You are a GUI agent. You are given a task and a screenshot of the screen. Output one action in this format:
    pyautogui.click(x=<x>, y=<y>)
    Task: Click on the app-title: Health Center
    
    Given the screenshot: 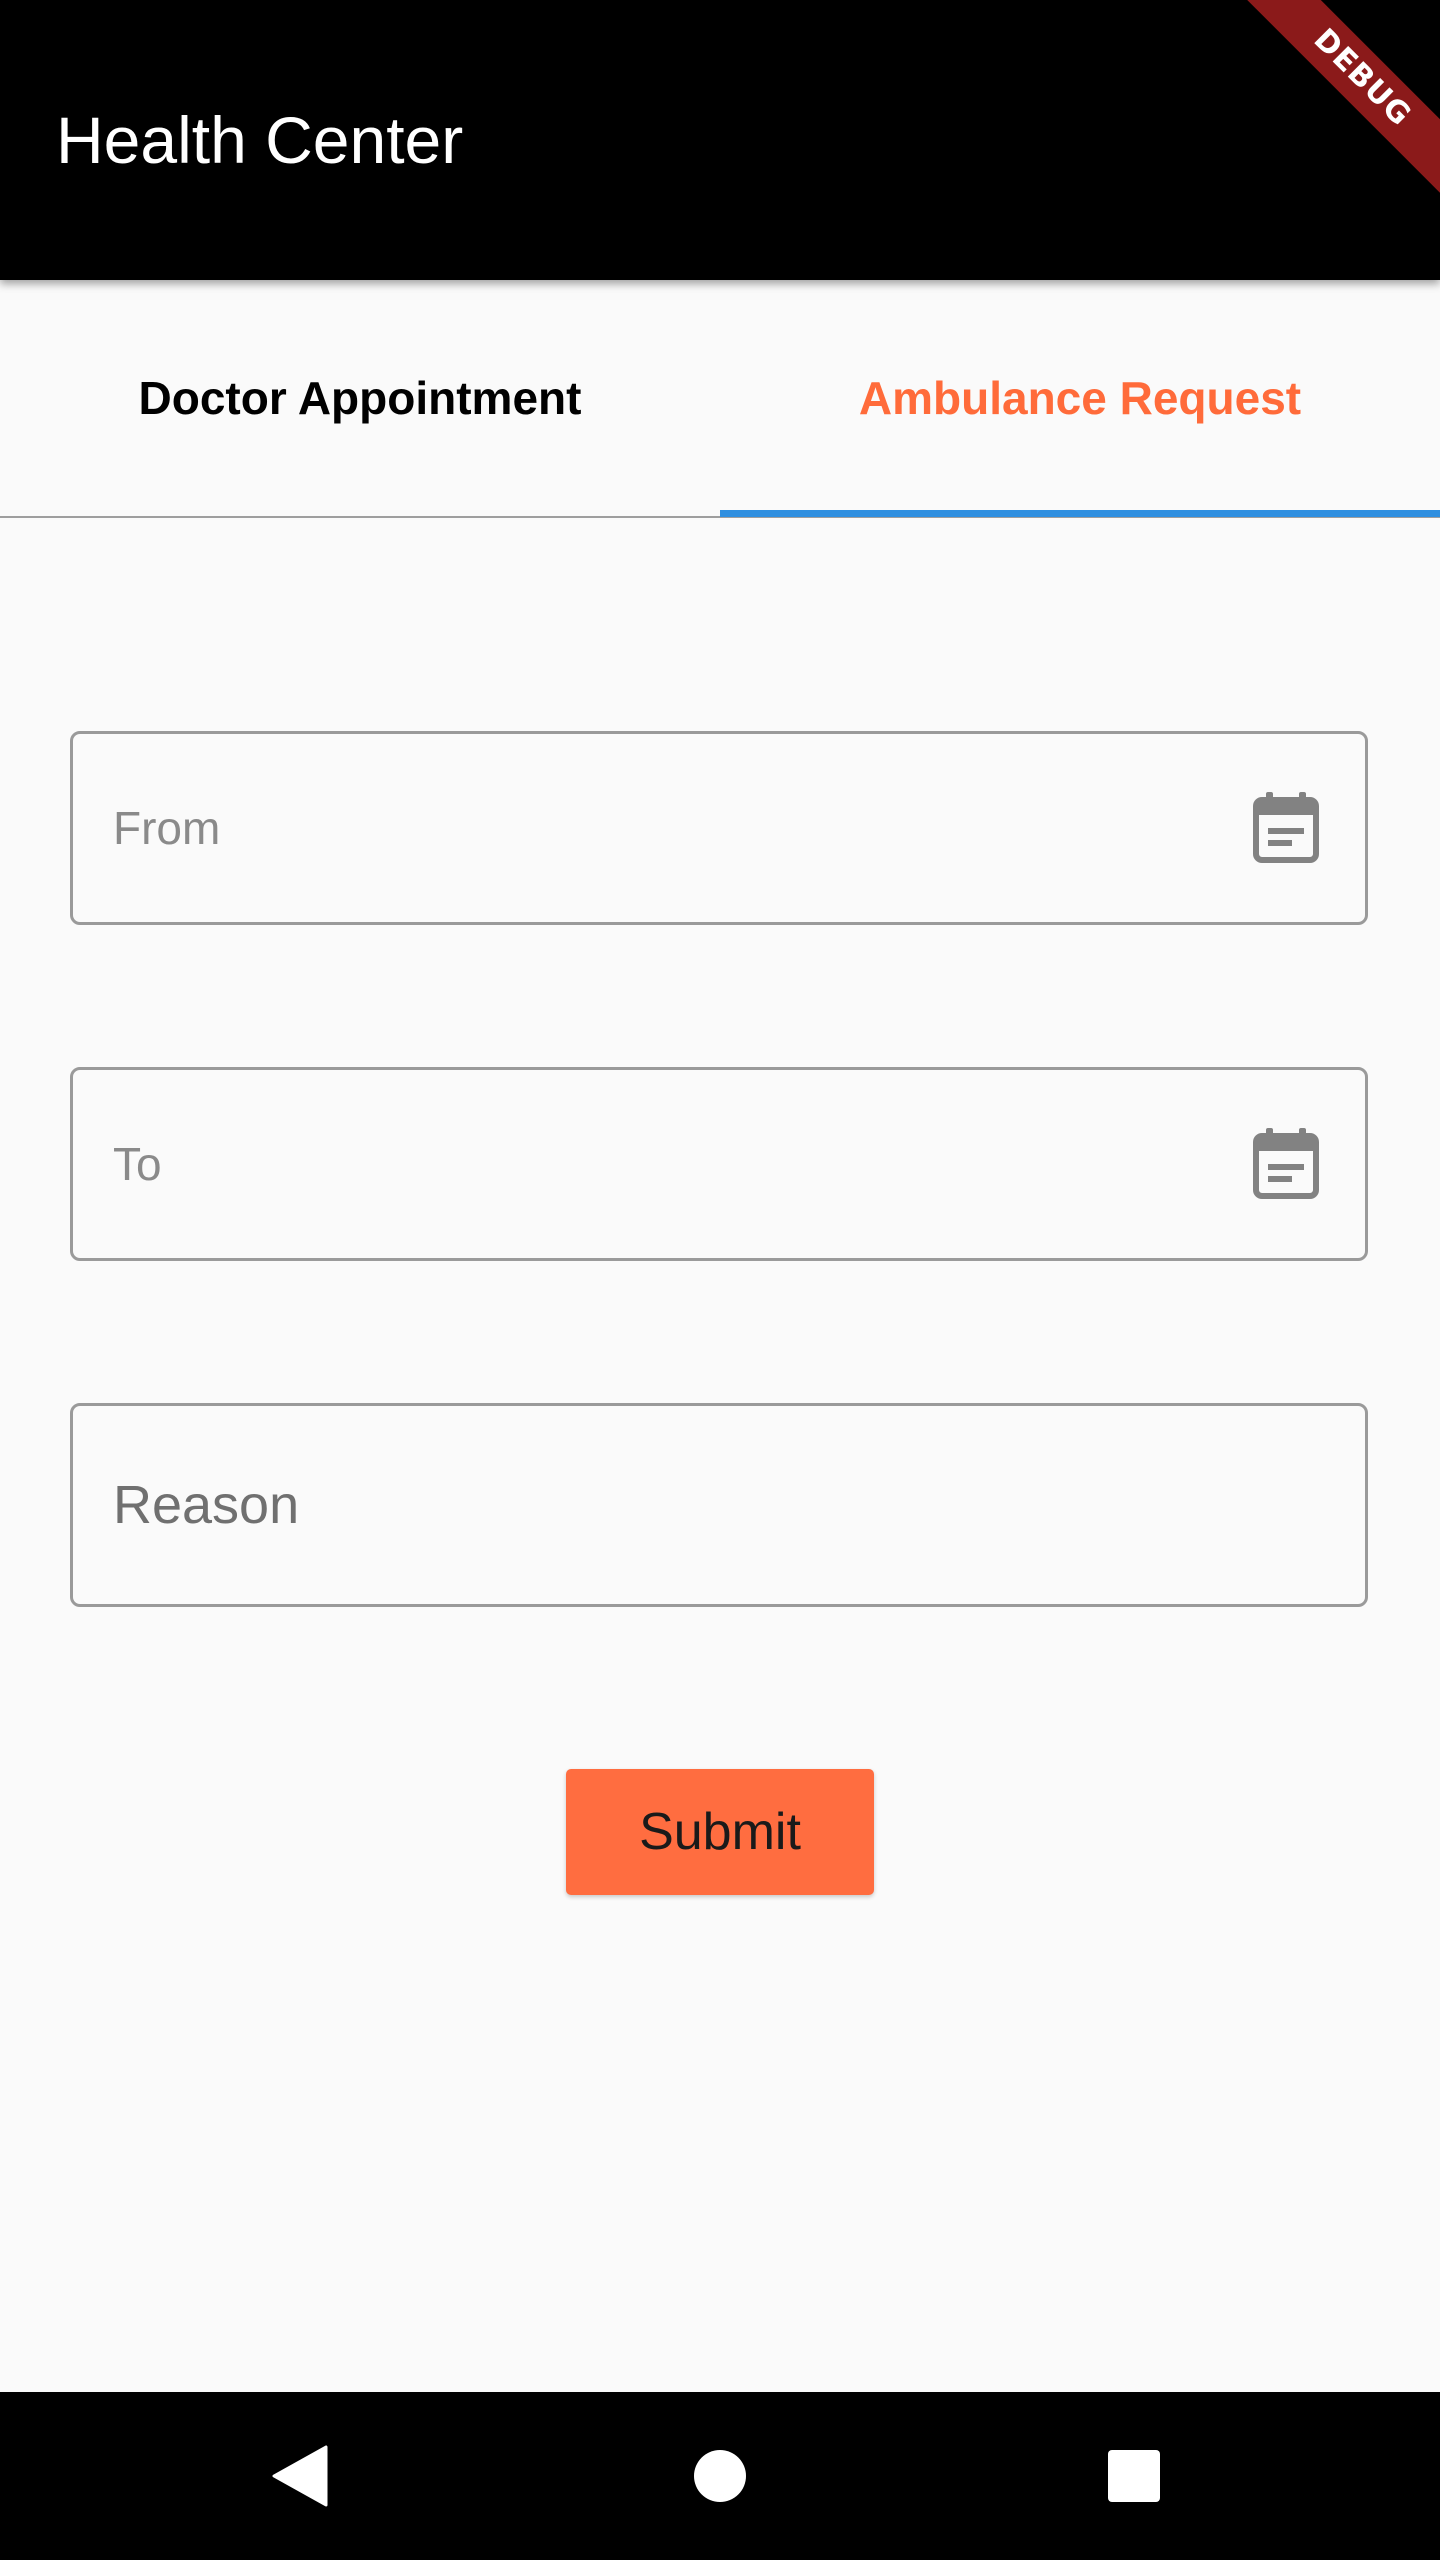 What is the action you would take?
    pyautogui.click(x=260, y=140)
    